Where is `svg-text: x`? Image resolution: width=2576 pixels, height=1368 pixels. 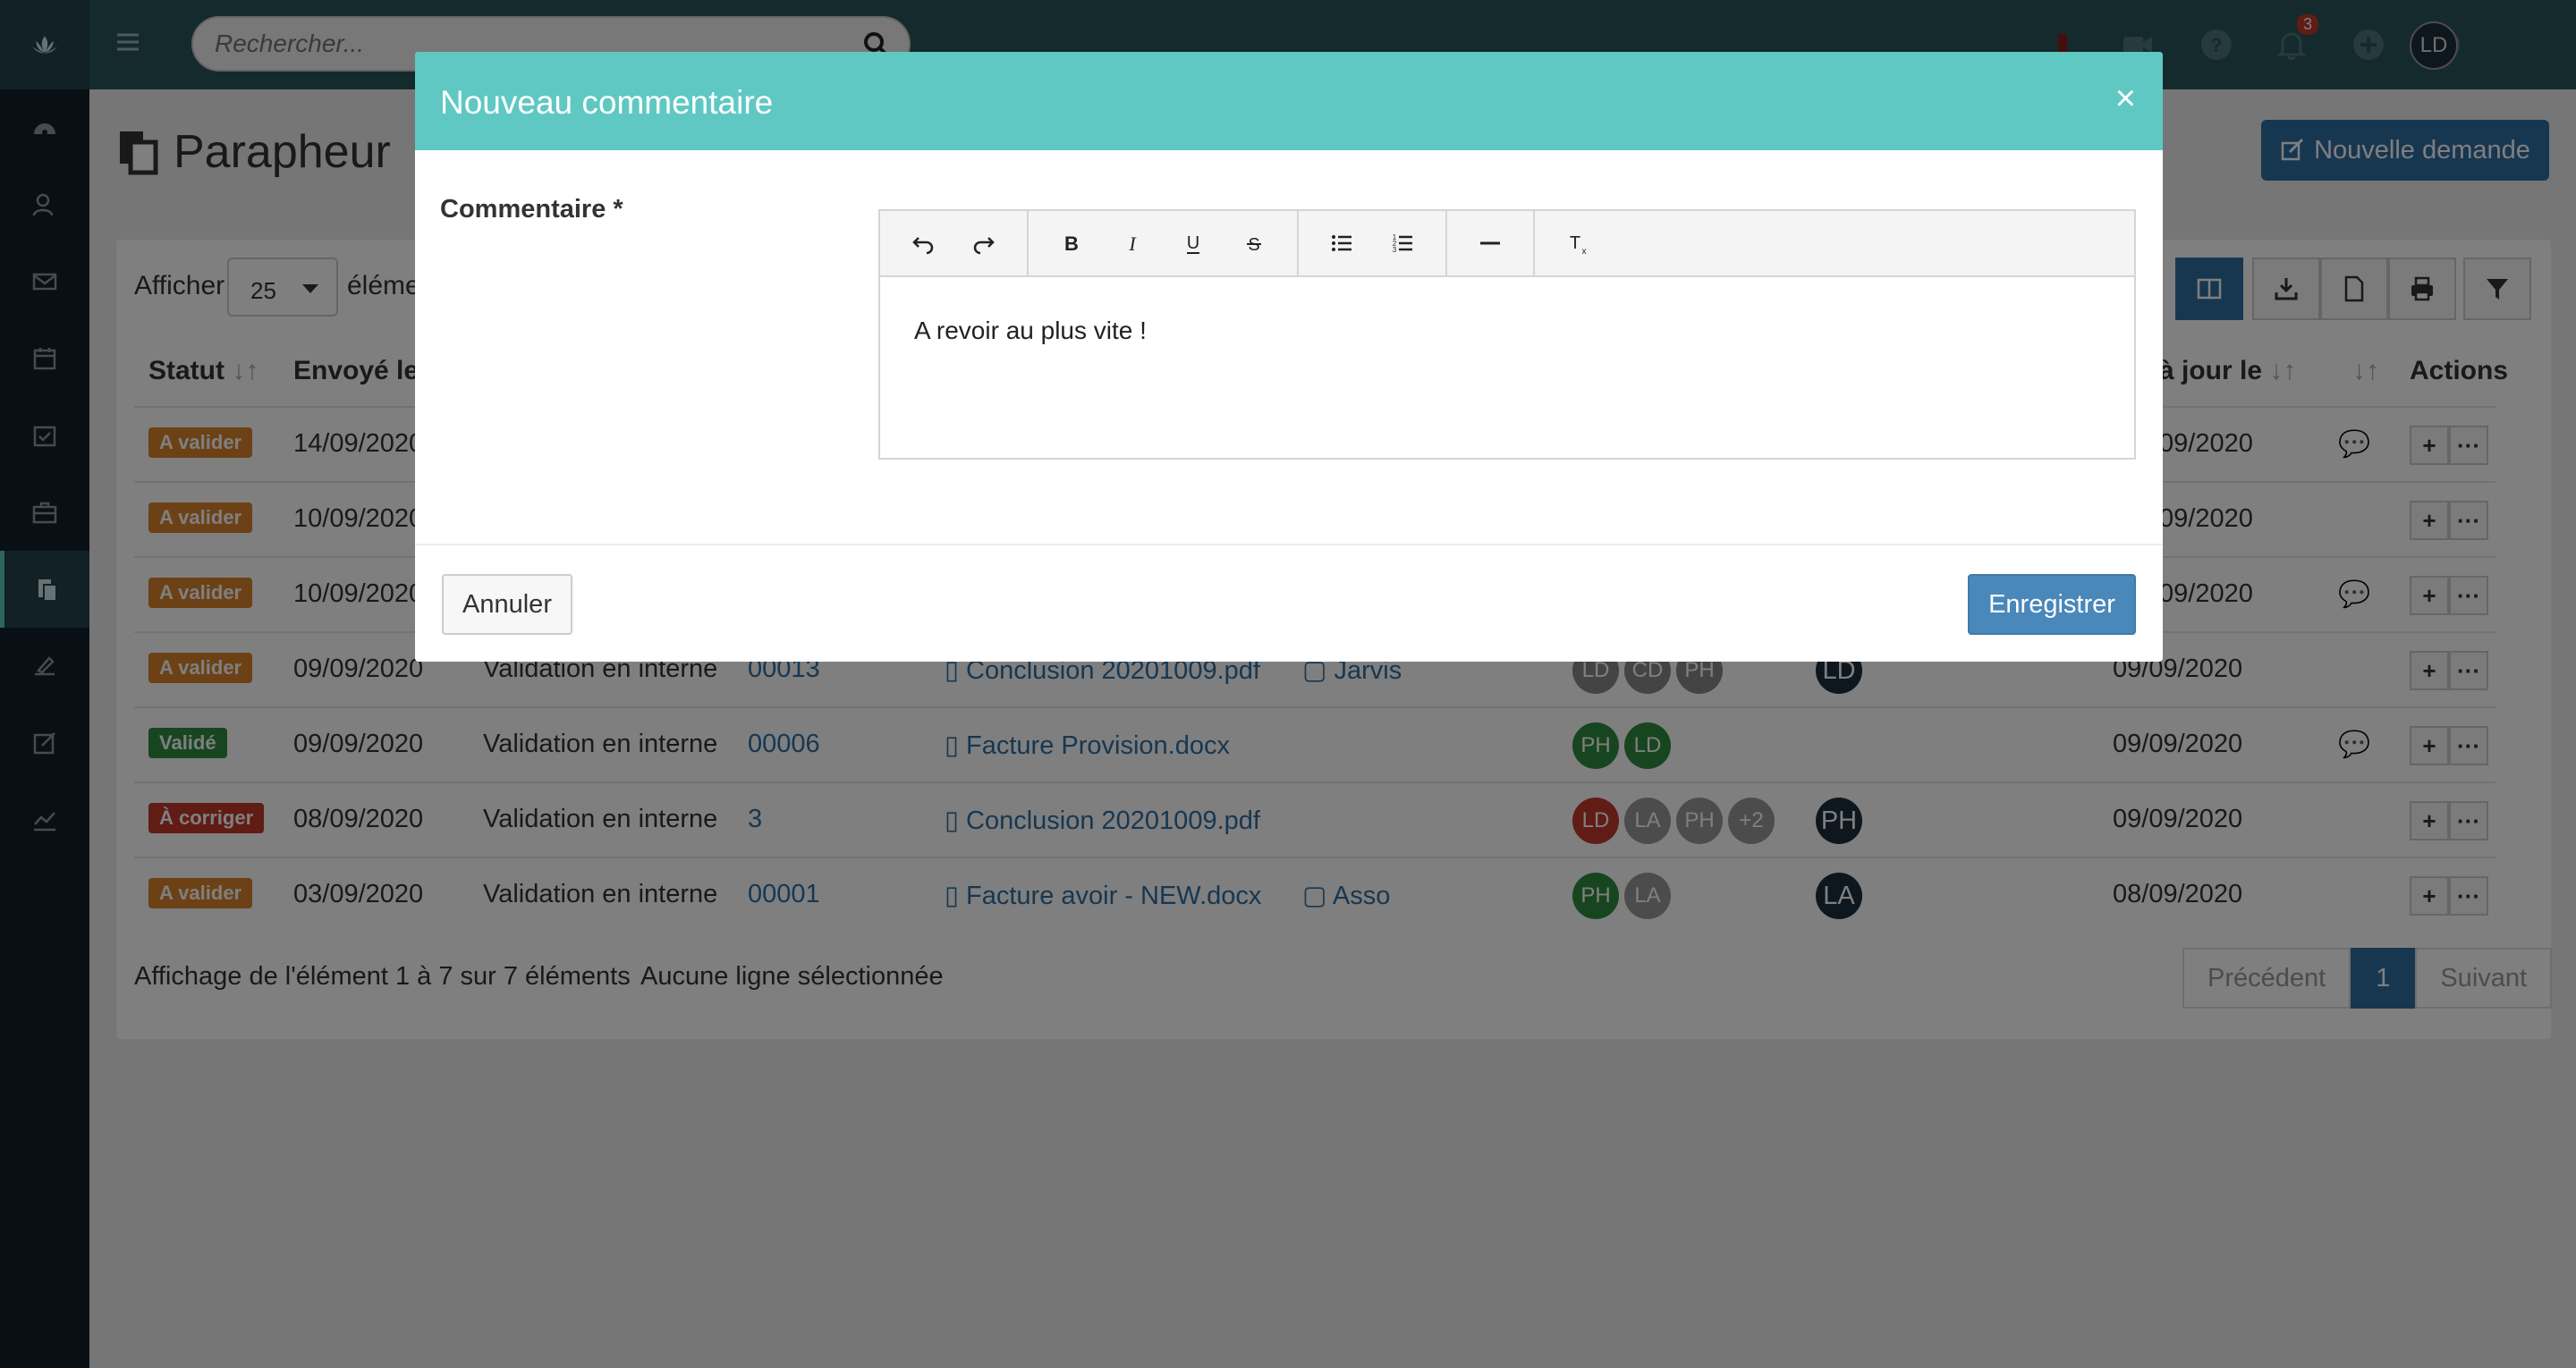
svg-text: x is located at coordinates (1584, 252).